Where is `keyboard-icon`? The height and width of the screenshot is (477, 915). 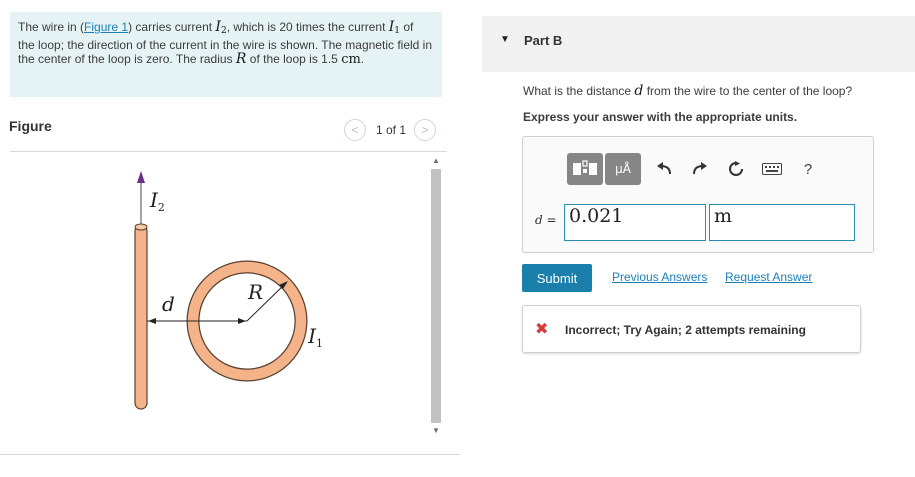 keyboard-icon is located at coordinates (772, 169).